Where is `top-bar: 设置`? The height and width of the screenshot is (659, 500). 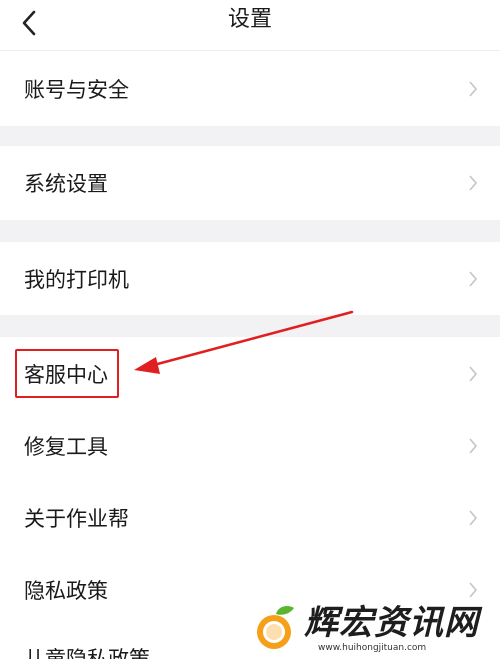 top-bar: 设置 is located at coordinates (250, 25).